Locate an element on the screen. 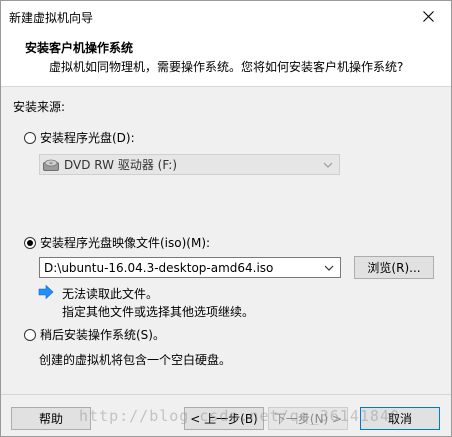 Image resolution: width=452 pixels, height=437 pixels. close-icon is located at coordinates (428, 16).